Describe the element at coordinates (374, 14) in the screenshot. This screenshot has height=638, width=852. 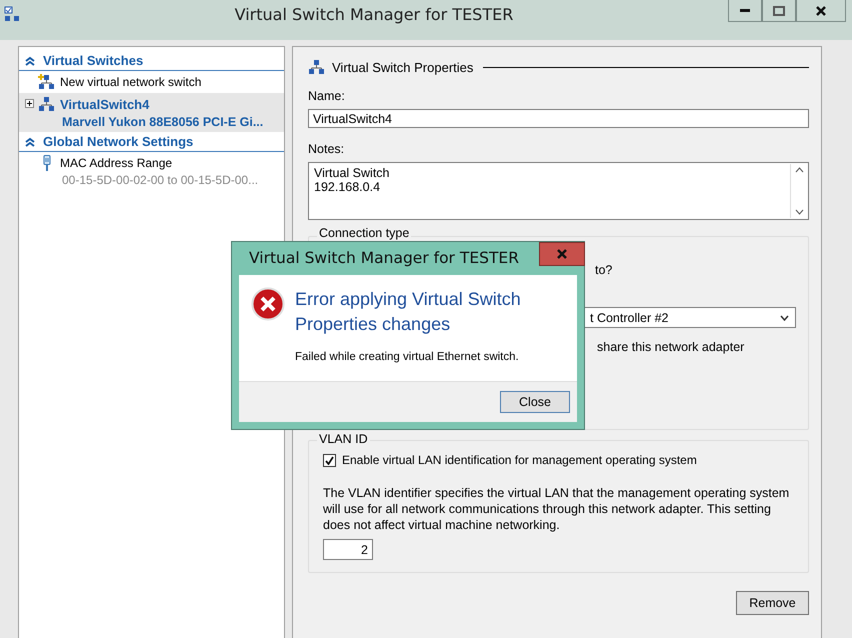
I see `window-title: Virtual Switch Manager for TESTER` at that location.